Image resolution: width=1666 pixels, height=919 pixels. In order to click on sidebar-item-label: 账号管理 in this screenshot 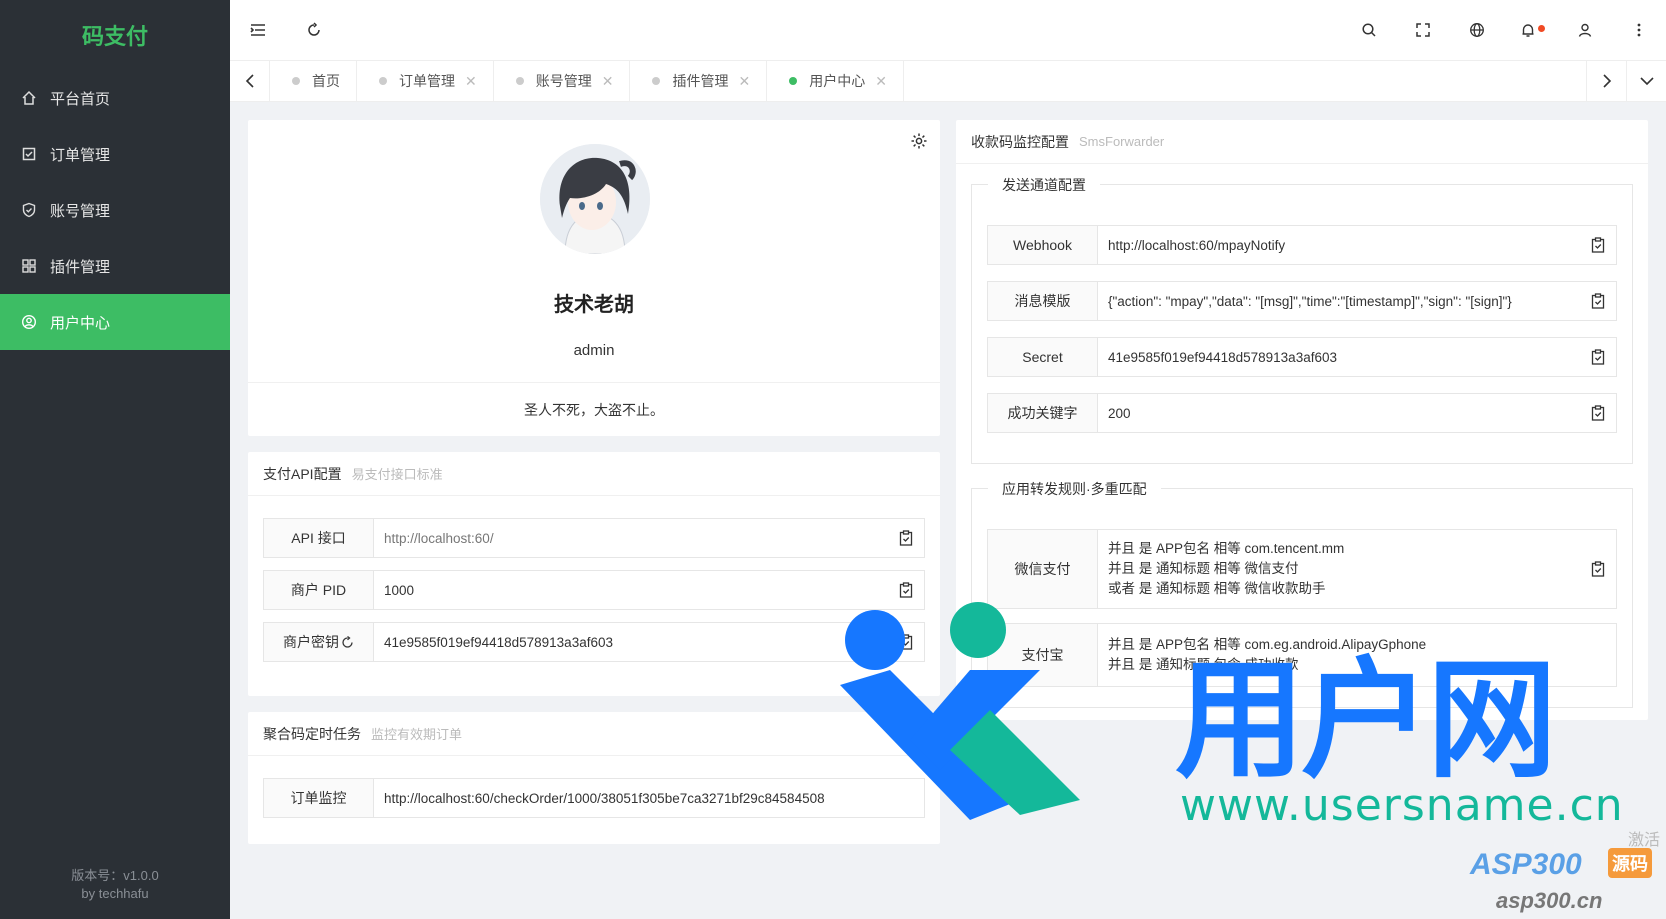, I will do `click(80, 211)`.